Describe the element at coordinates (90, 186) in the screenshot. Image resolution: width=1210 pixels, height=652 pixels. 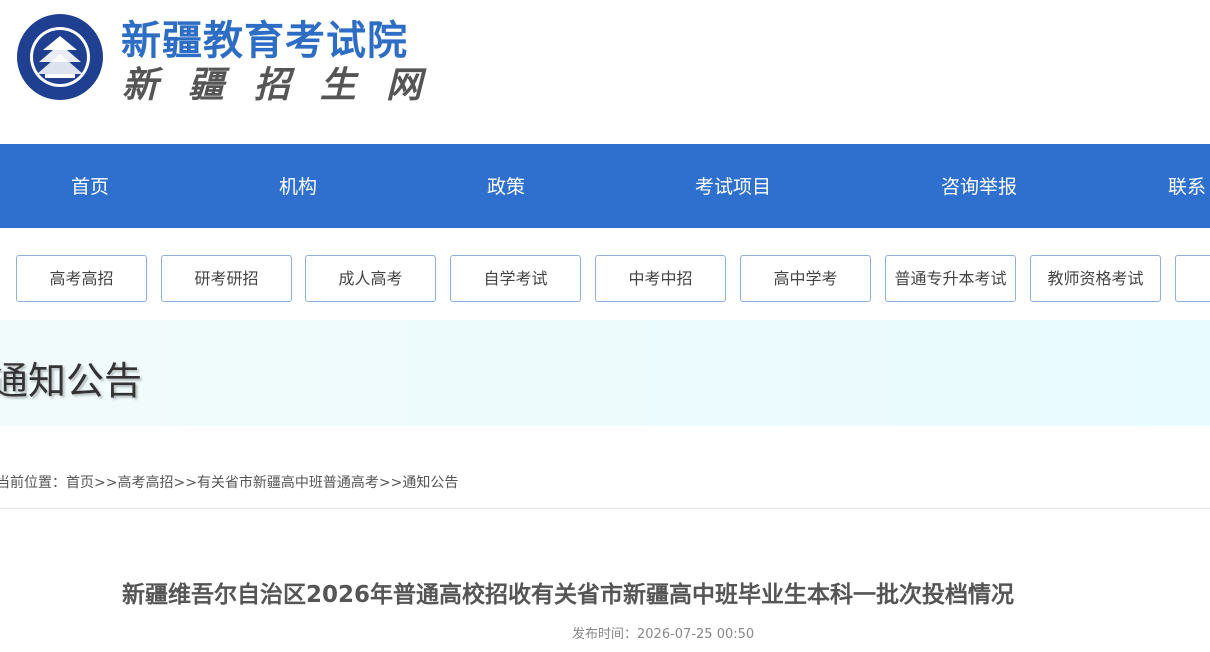
I see `nav-item-home: 首页` at that location.